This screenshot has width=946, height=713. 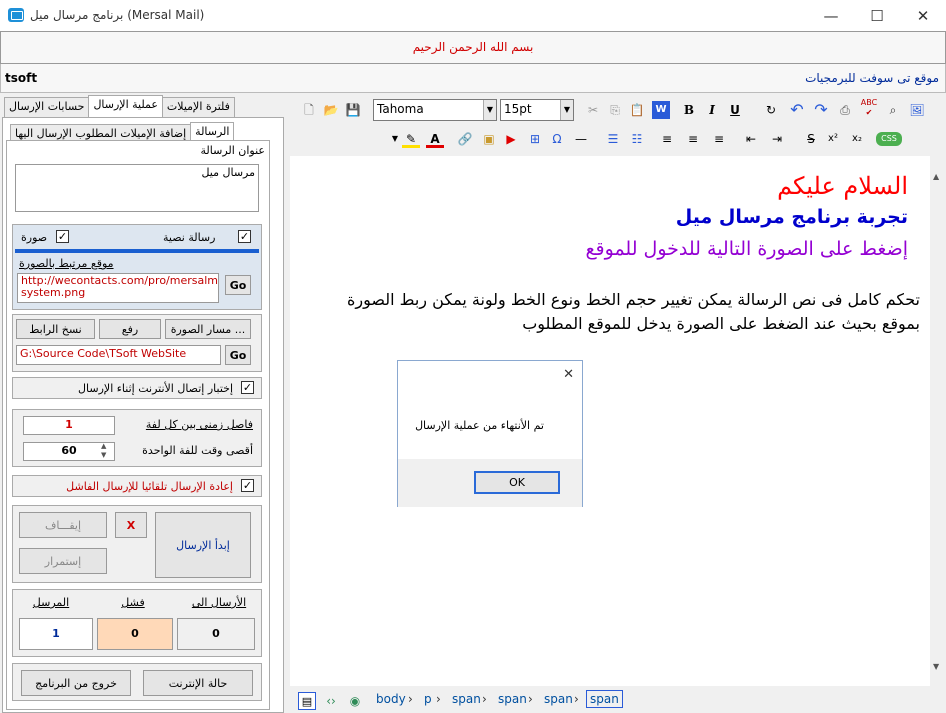 I want to click on picture-icon: ▣, so click(x=489, y=139).